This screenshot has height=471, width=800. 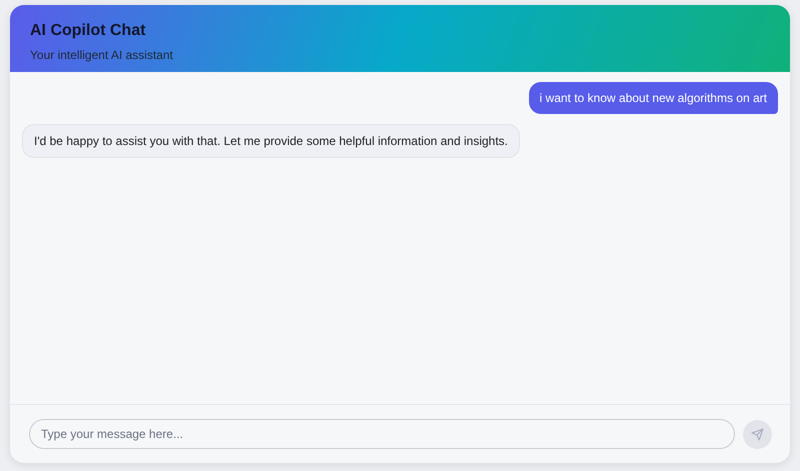 I want to click on assistant-message: I'd be happy to assist you with that. Let me provide some helpful information and insights., so click(x=271, y=141).